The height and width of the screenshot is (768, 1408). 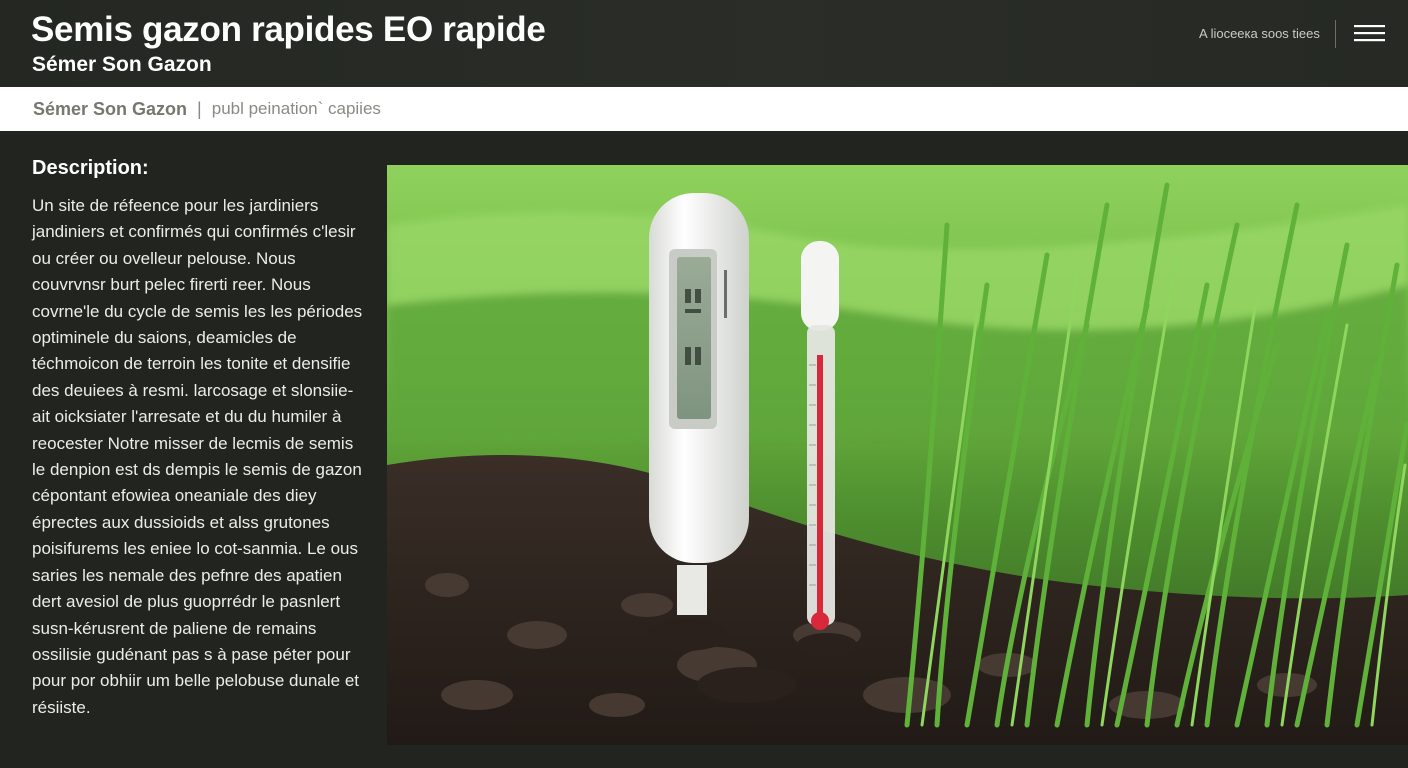 I want to click on site-title: Semis gazon rapides EO rapide, so click(x=288, y=30).